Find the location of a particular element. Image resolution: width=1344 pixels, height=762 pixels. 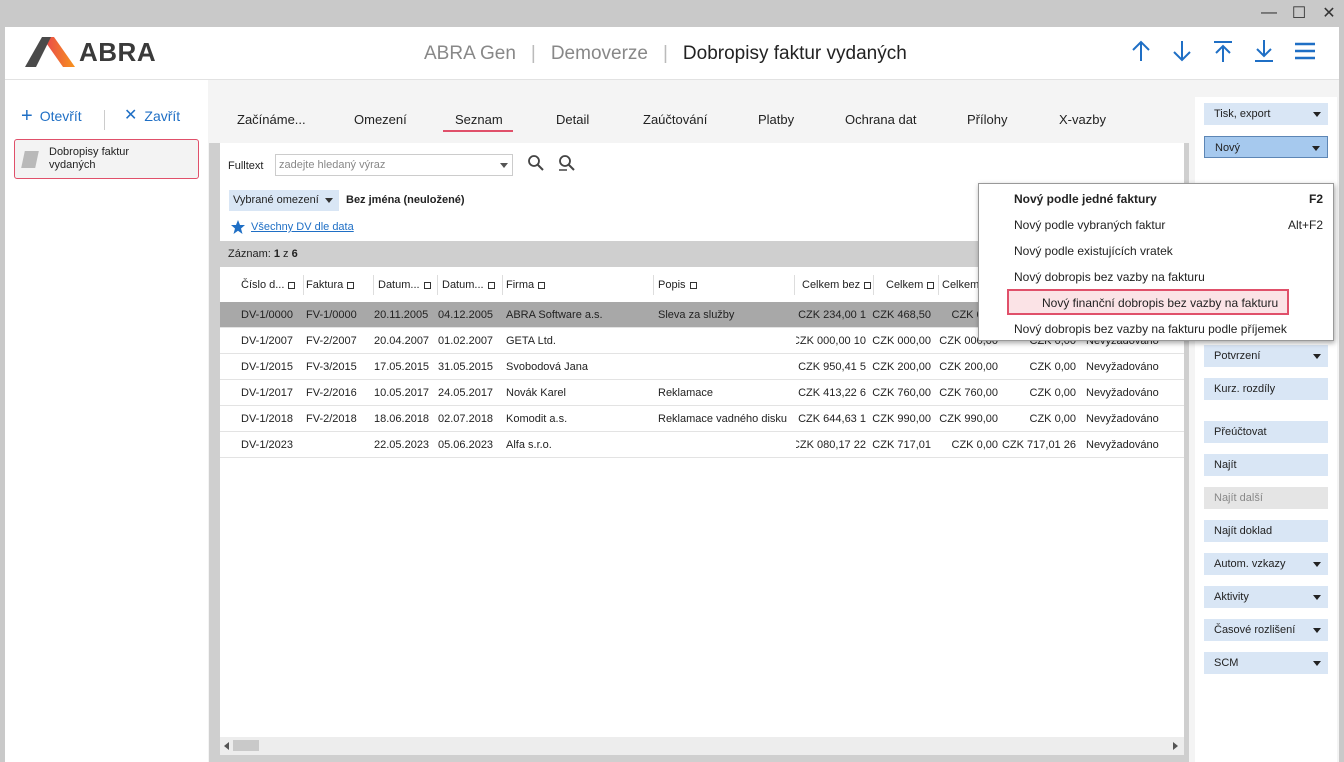

fulltext-input: zadejte hledaný výraz is located at coordinates (394, 165).